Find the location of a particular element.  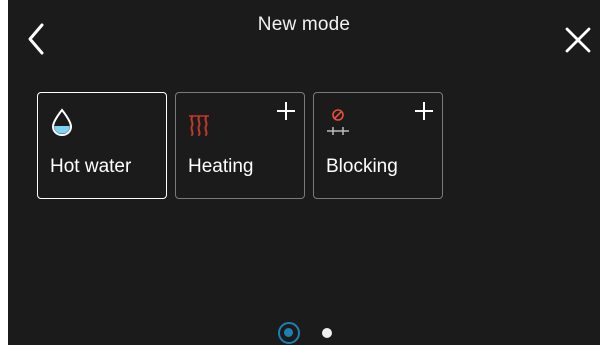

mode-card-blocking: Blocking is located at coordinates (378, 145).